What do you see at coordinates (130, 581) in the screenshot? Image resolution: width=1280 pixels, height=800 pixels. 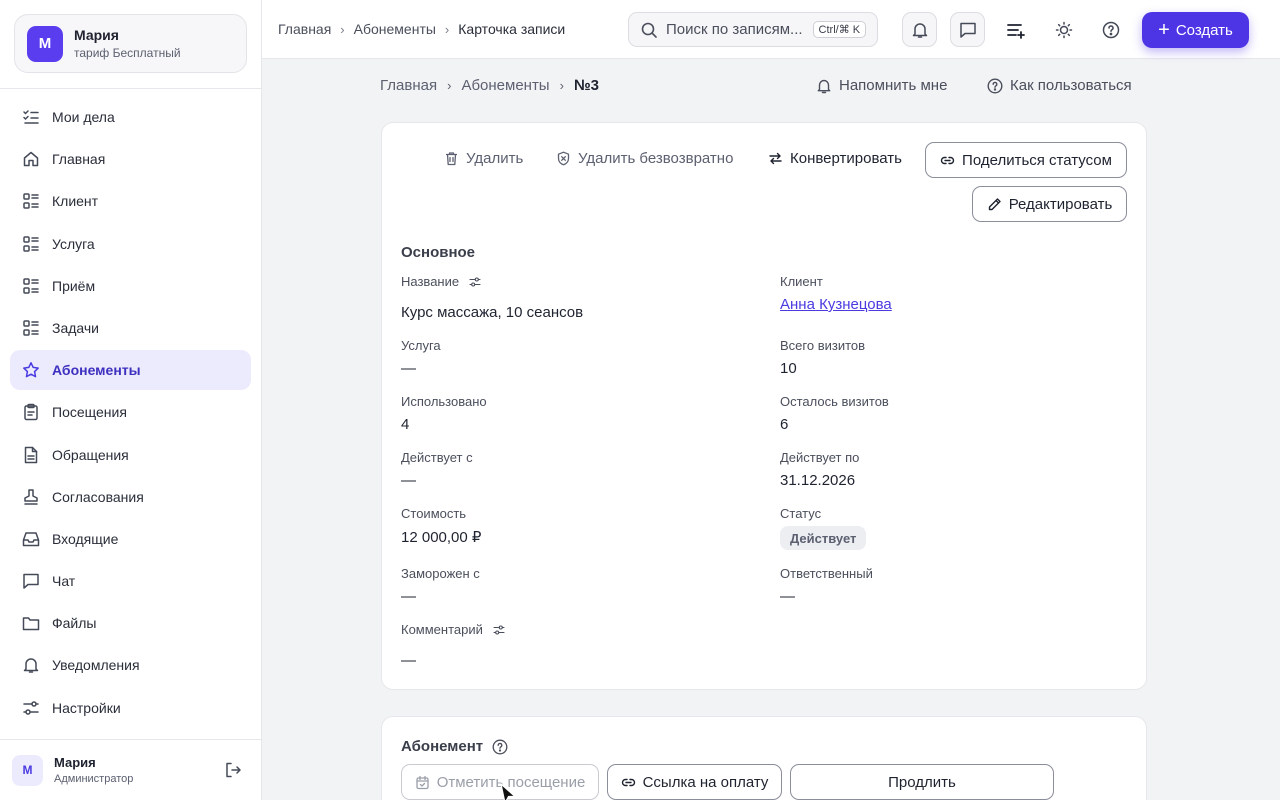 I see `sidebar-item-chat: Чат` at bounding box center [130, 581].